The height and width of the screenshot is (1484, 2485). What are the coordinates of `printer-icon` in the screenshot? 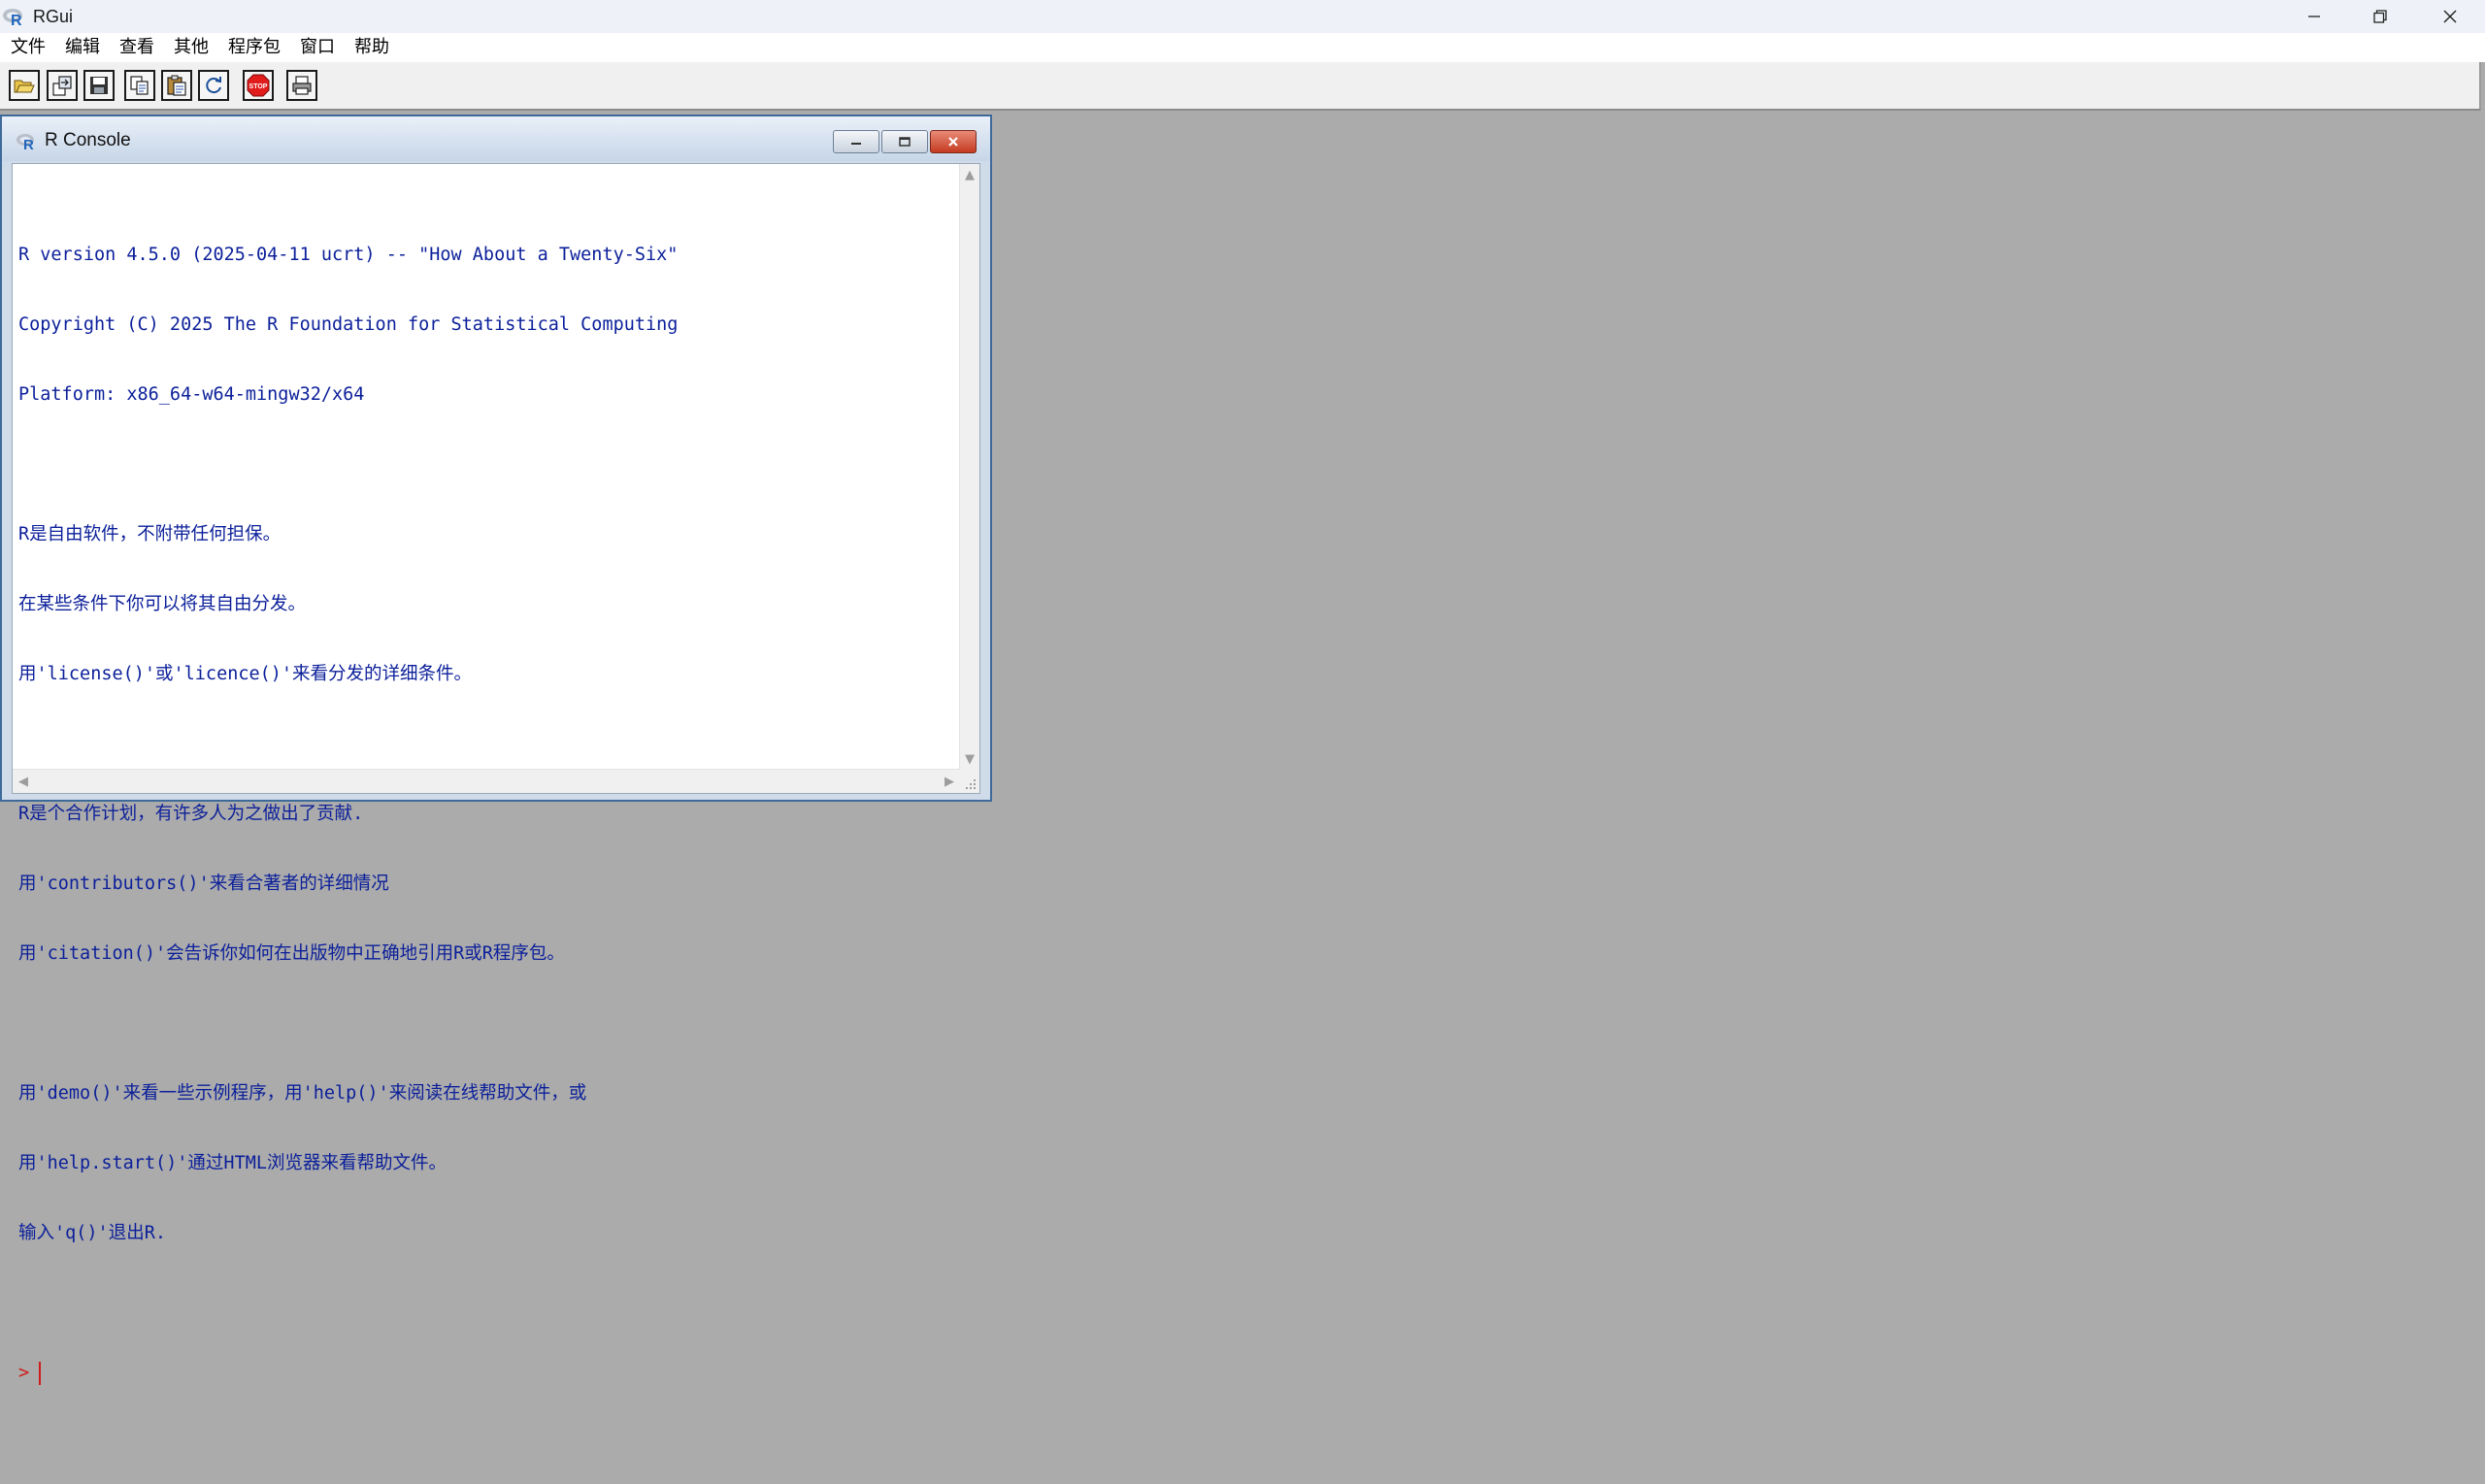 It's located at (302, 85).